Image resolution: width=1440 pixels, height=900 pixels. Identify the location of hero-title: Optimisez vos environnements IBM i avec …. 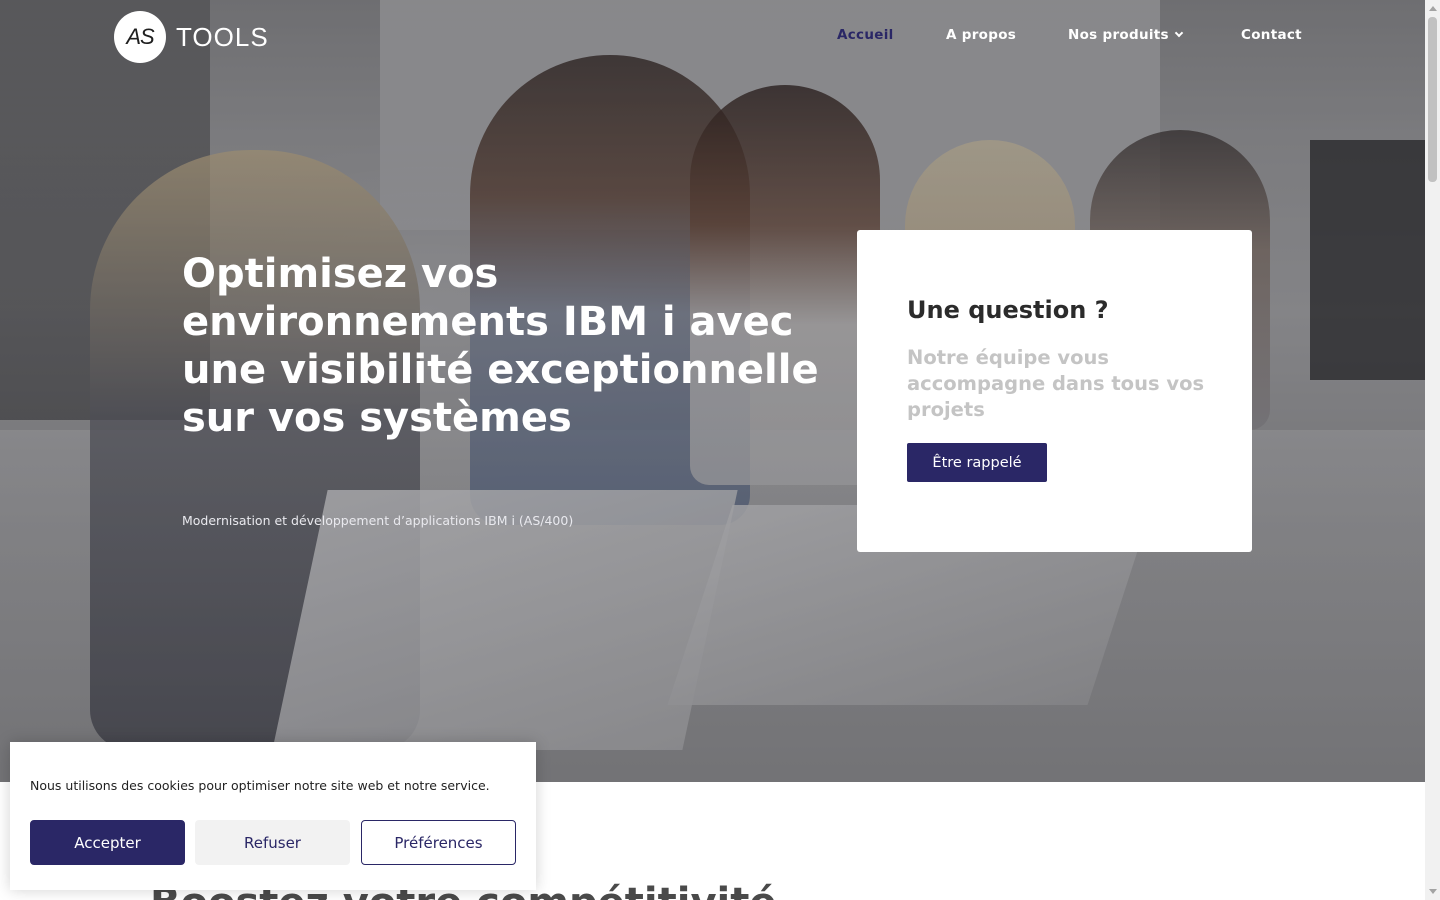
(500, 346).